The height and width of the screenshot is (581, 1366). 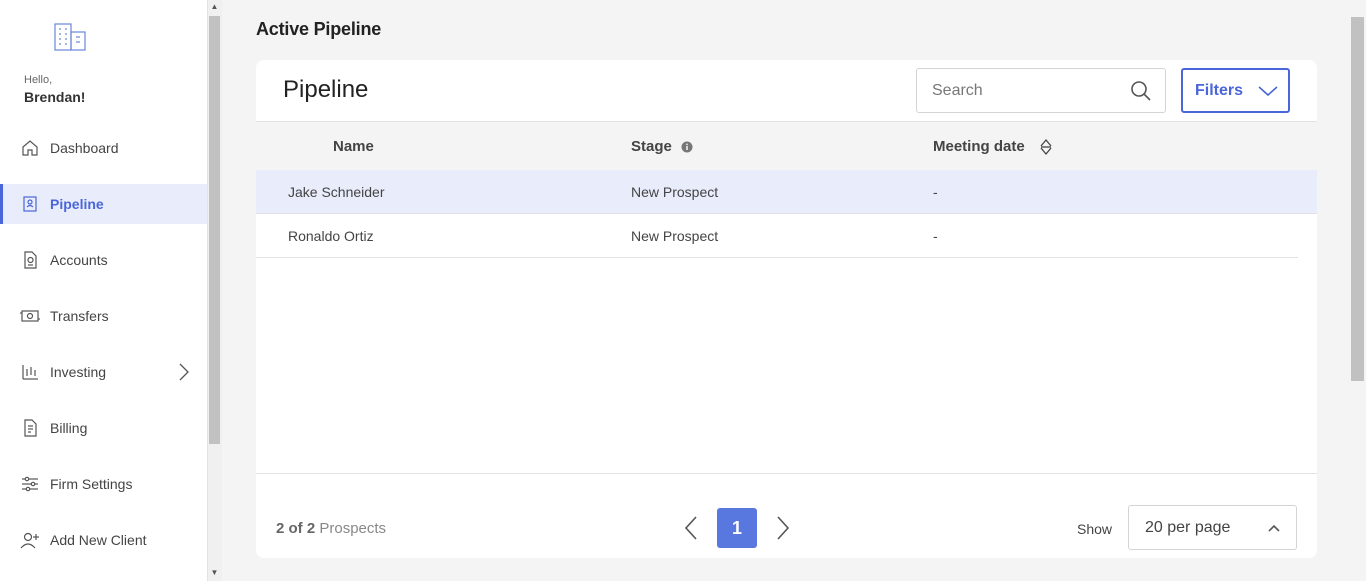 I want to click on cell-name: Jake Schneider, so click(x=336, y=192).